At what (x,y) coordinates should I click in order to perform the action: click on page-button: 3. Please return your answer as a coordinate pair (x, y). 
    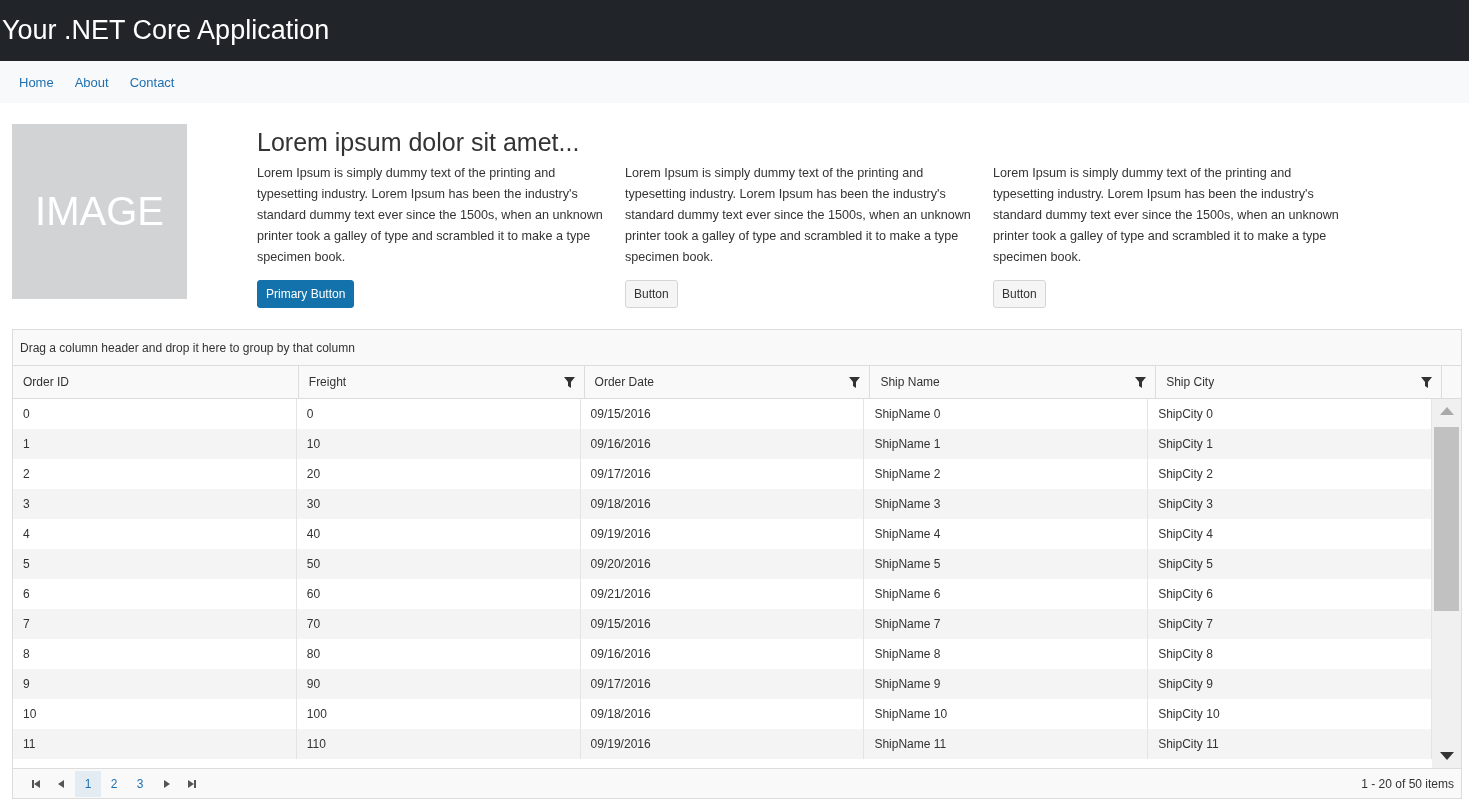
    Looking at the image, I should click on (140, 783).